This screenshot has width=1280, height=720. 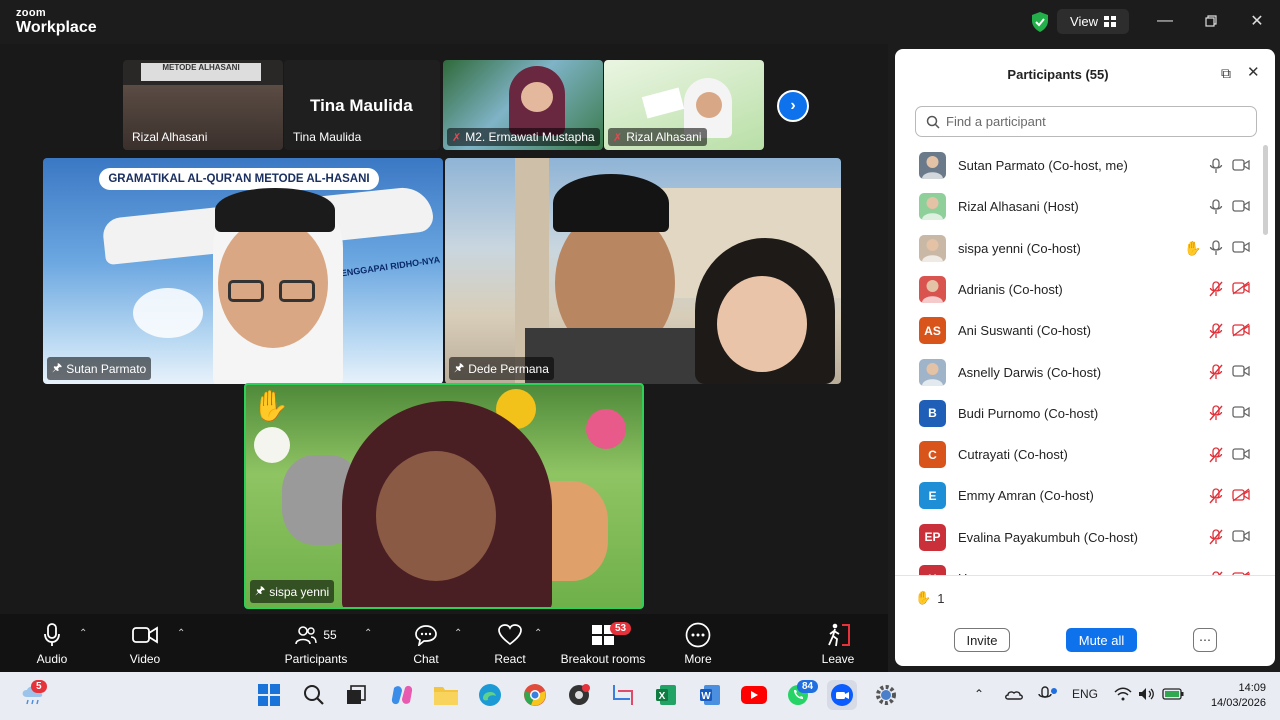 I want to click on volume-icon, so click(x=1147, y=694).